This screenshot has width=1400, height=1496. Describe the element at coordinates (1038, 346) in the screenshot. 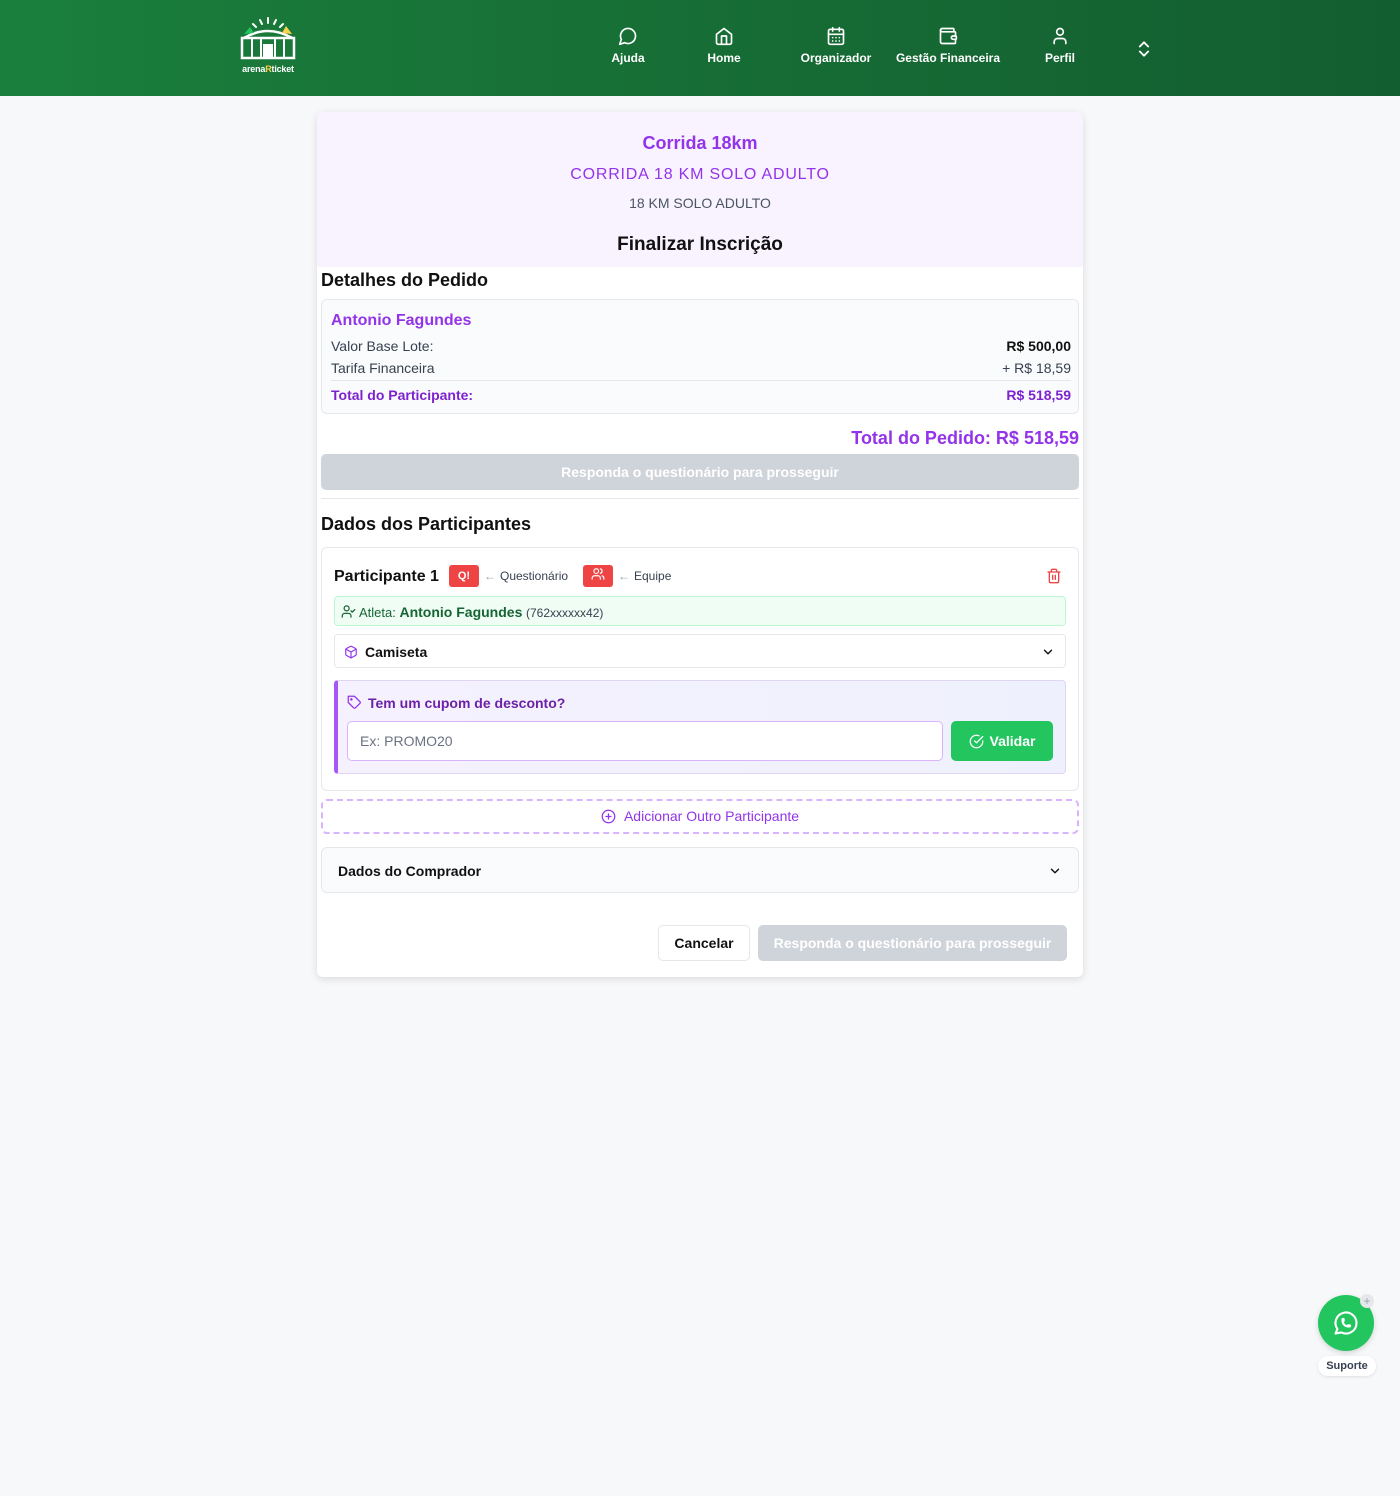

I see `order-row-base-value: R$ 500,00` at that location.